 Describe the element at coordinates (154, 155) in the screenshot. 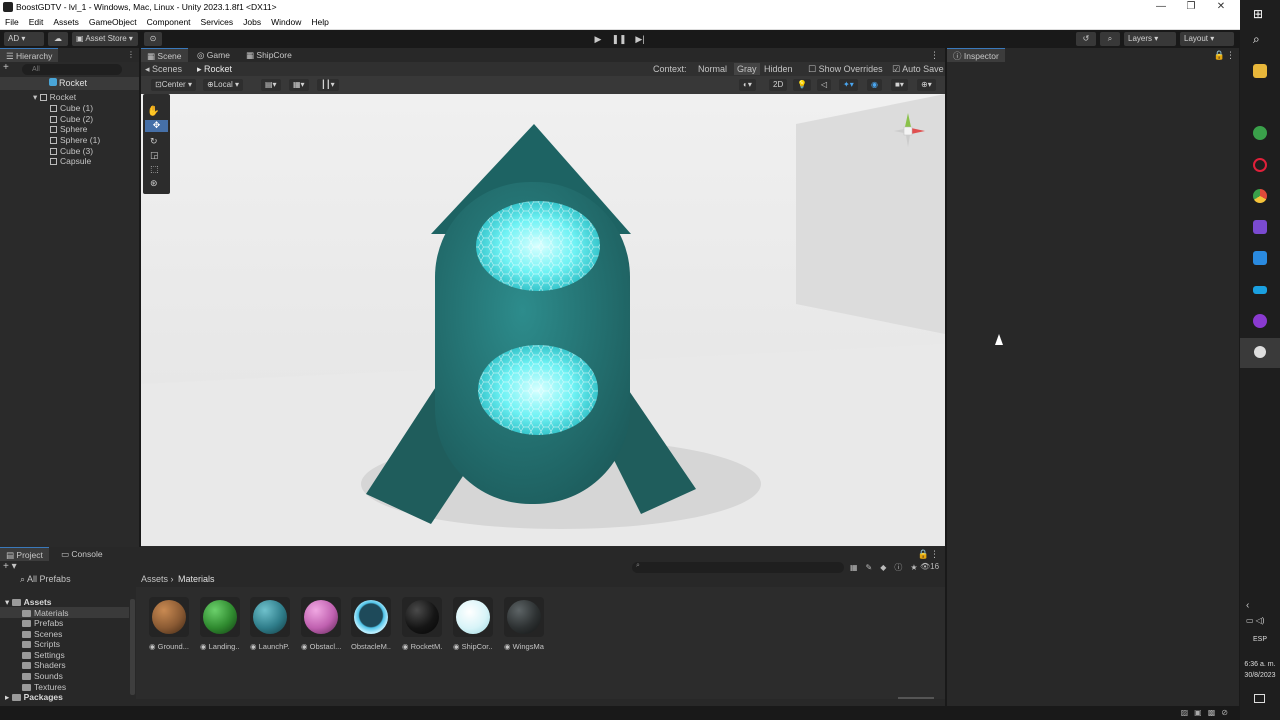

I see `scale-tool-icon: ◲` at that location.